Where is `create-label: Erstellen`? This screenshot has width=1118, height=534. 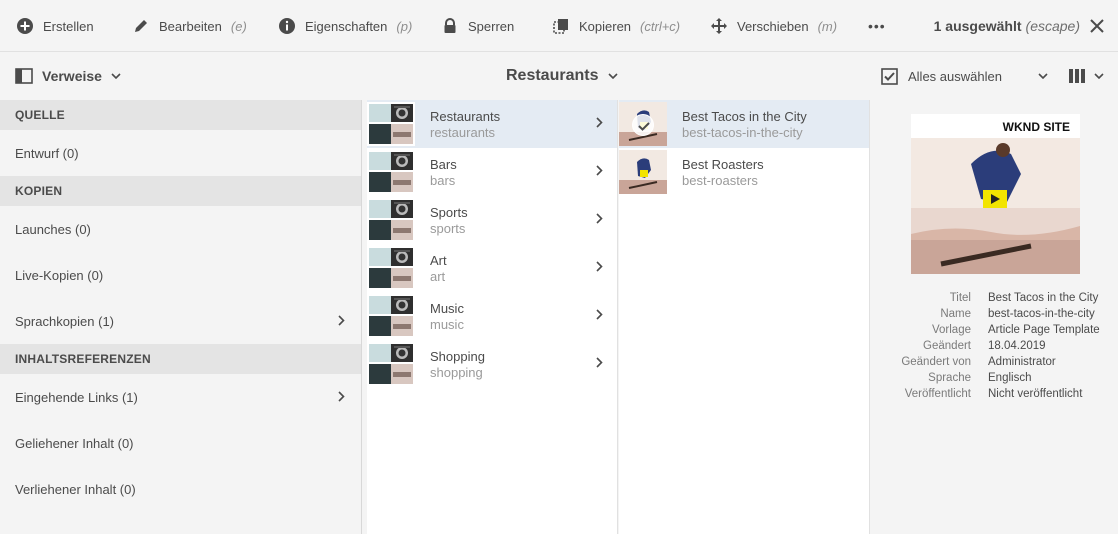 create-label: Erstellen is located at coordinates (68, 26).